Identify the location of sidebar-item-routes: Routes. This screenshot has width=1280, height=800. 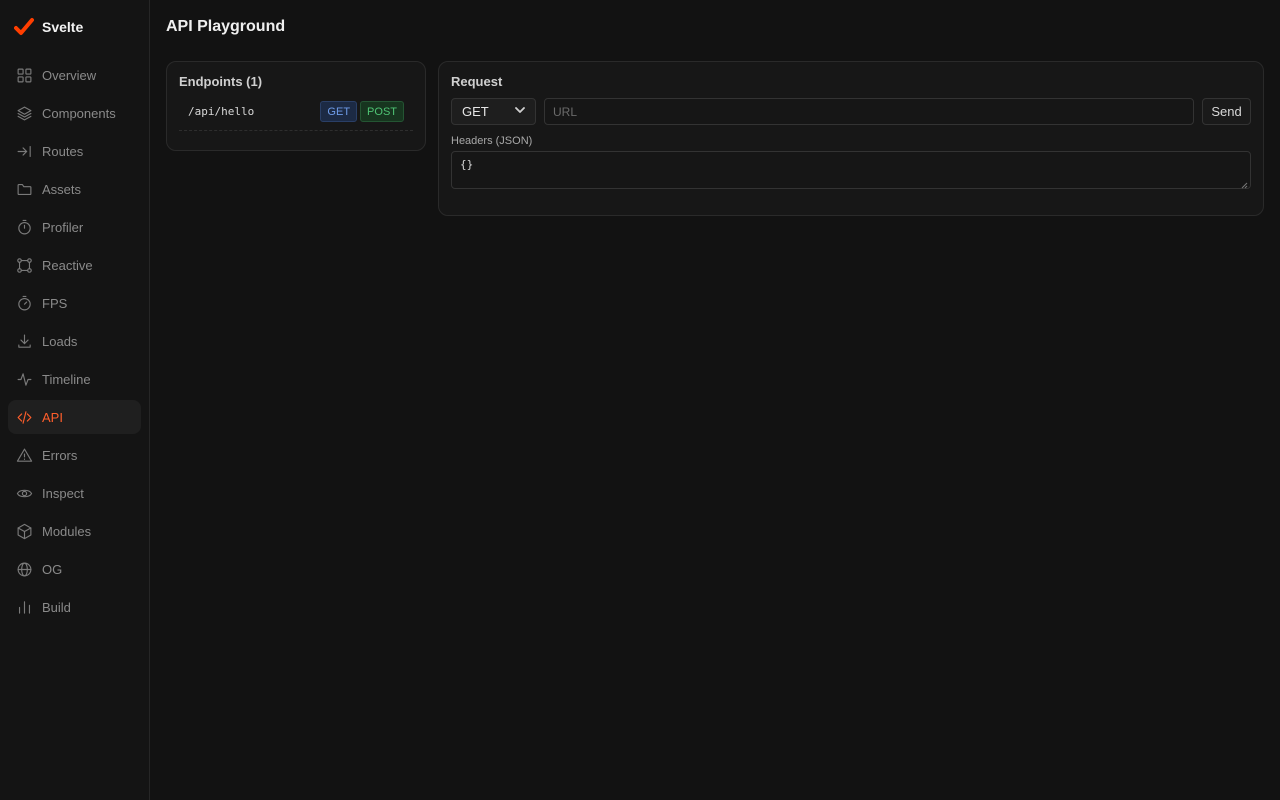
(74, 151).